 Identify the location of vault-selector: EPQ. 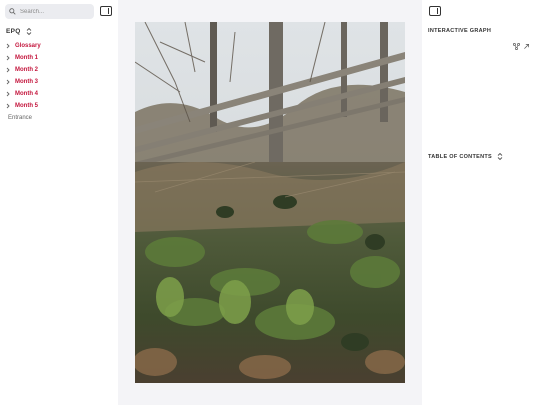
(19, 31).